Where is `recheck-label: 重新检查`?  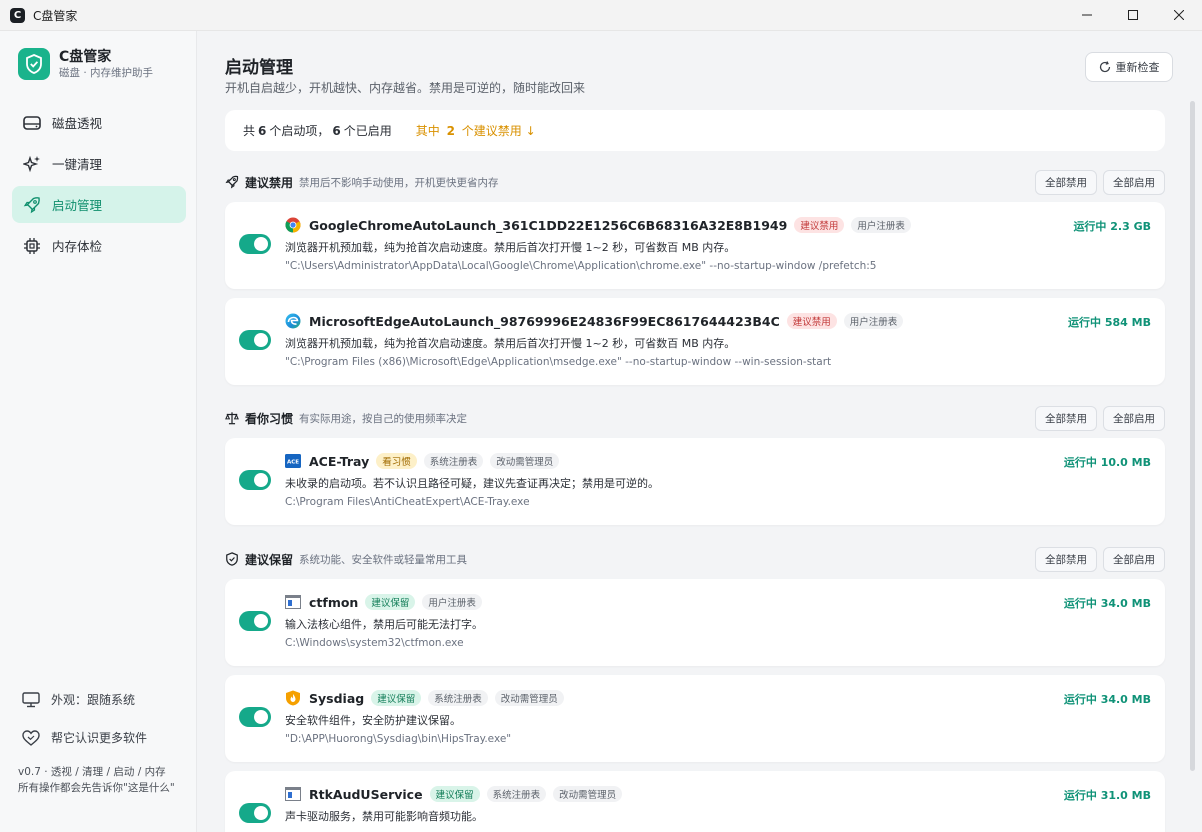
recheck-label: 重新检查 is located at coordinates (1137, 67).